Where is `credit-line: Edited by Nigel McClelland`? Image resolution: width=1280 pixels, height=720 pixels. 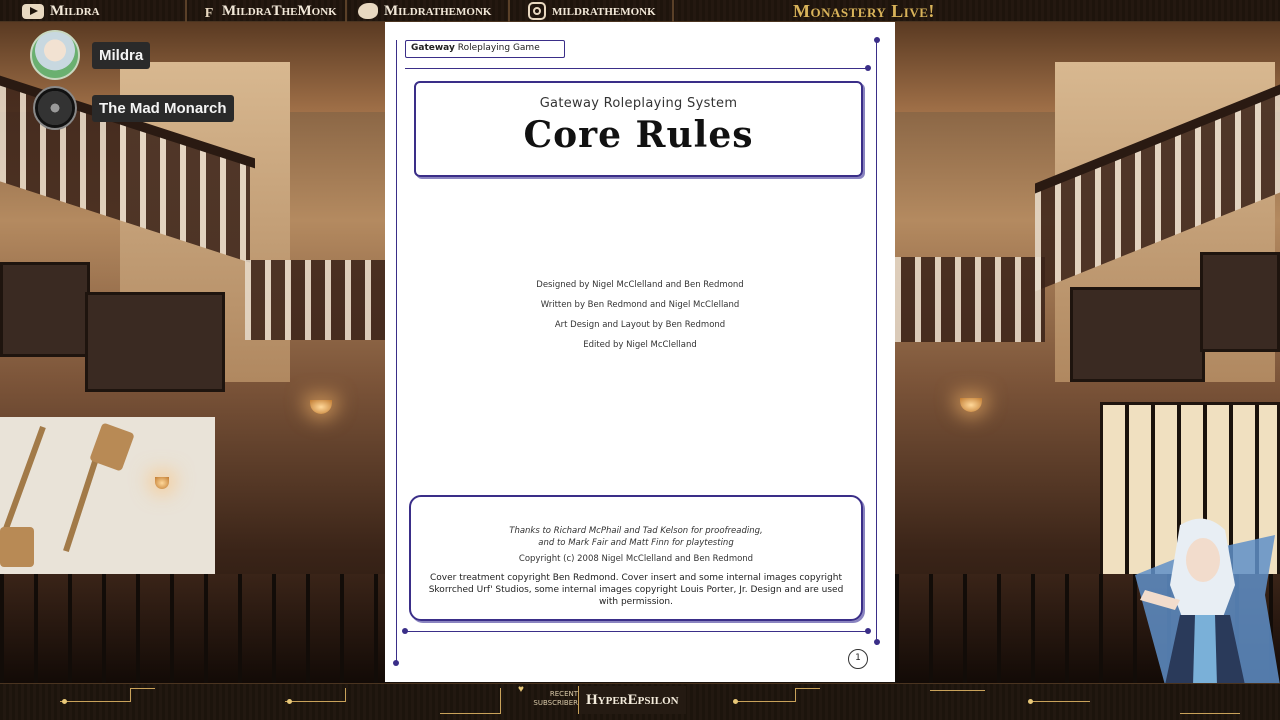
credit-line: Edited by Nigel McClelland is located at coordinates (640, 345).